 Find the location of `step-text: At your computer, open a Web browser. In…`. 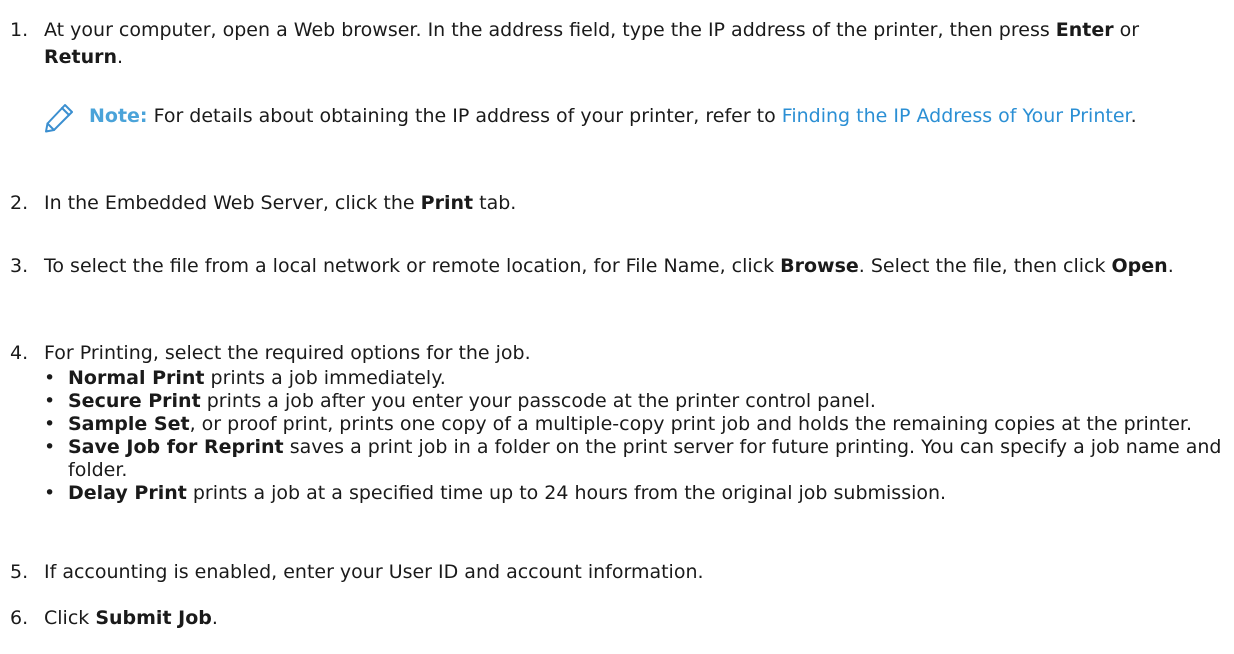

step-text: At your computer, open a Web browser. In… is located at coordinates (632, 44).